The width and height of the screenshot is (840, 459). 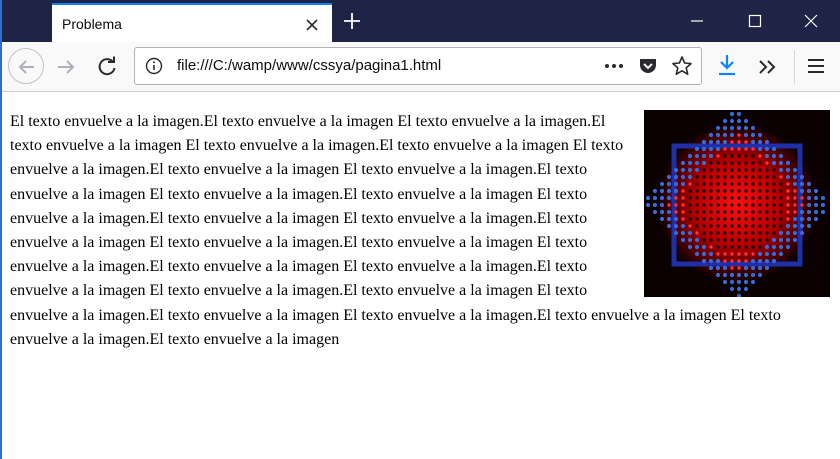 I want to click on hamburger-menu-icon, so click(x=816, y=66).